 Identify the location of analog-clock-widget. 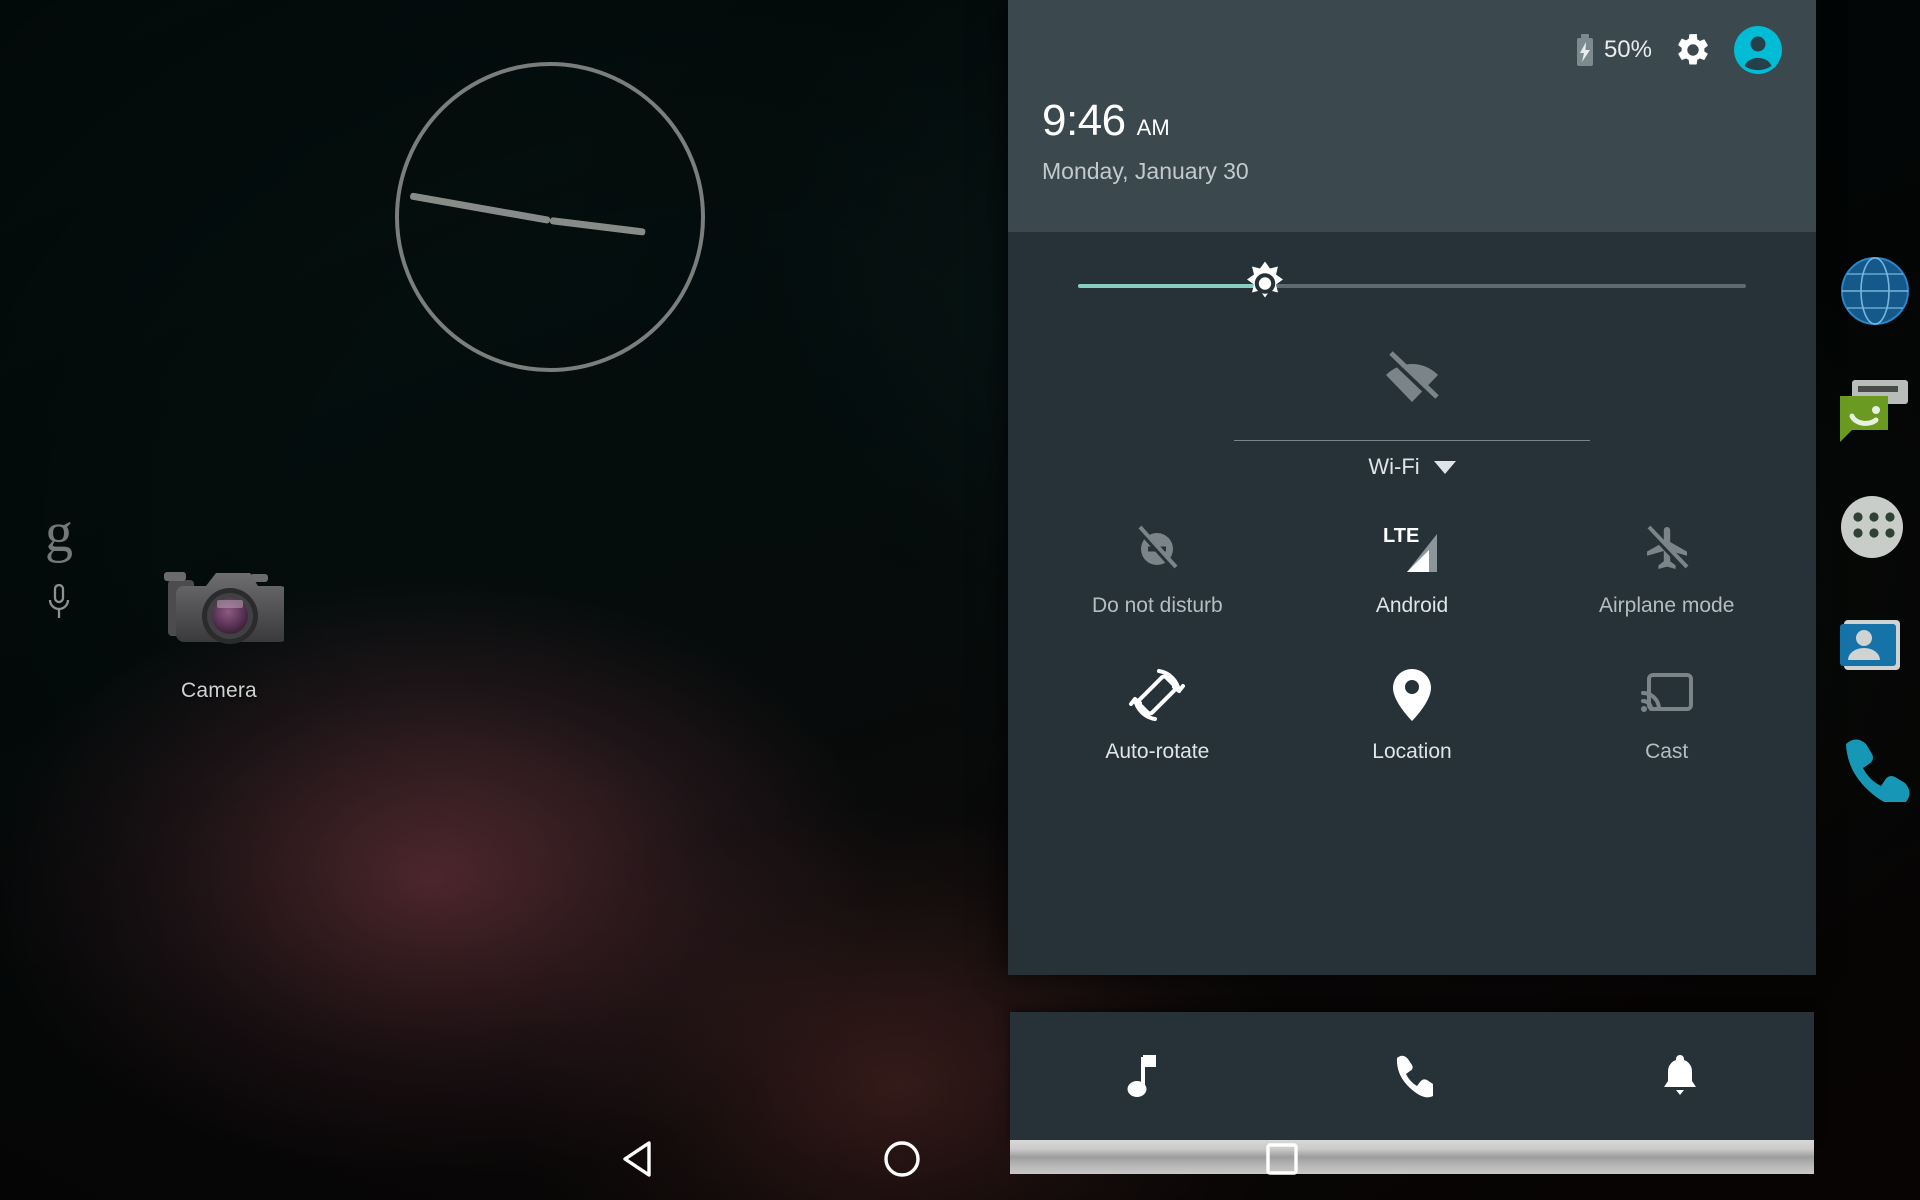
(550, 217).